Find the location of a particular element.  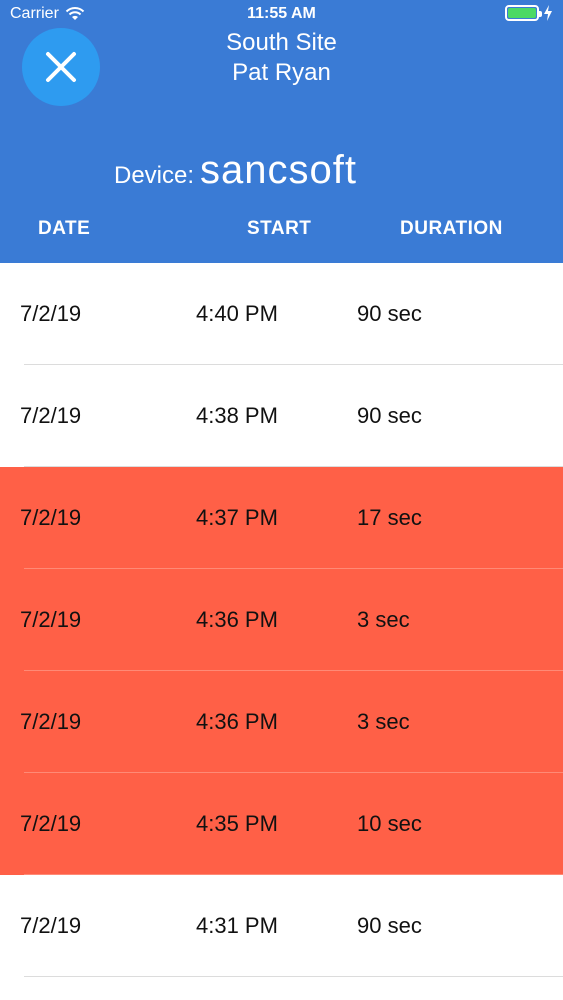

column-header-duration: DURATION is located at coordinates (451, 228).